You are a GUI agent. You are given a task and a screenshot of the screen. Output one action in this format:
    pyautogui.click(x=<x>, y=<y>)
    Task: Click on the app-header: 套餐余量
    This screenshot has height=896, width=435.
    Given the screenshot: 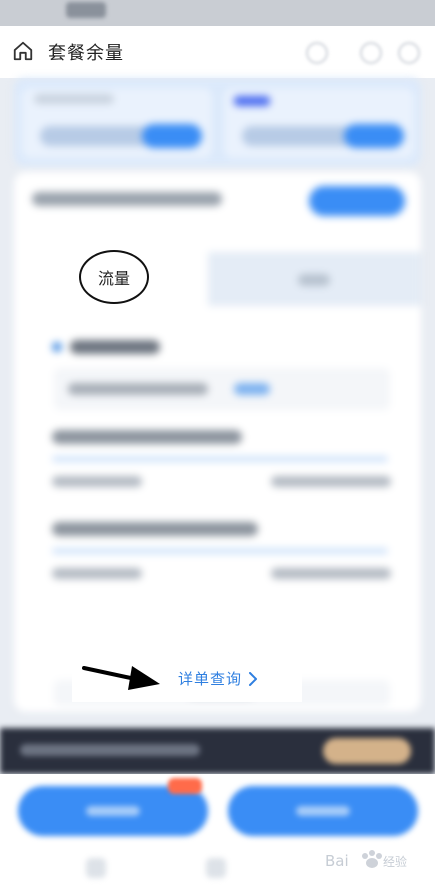 What is the action you would take?
    pyautogui.click(x=217, y=52)
    